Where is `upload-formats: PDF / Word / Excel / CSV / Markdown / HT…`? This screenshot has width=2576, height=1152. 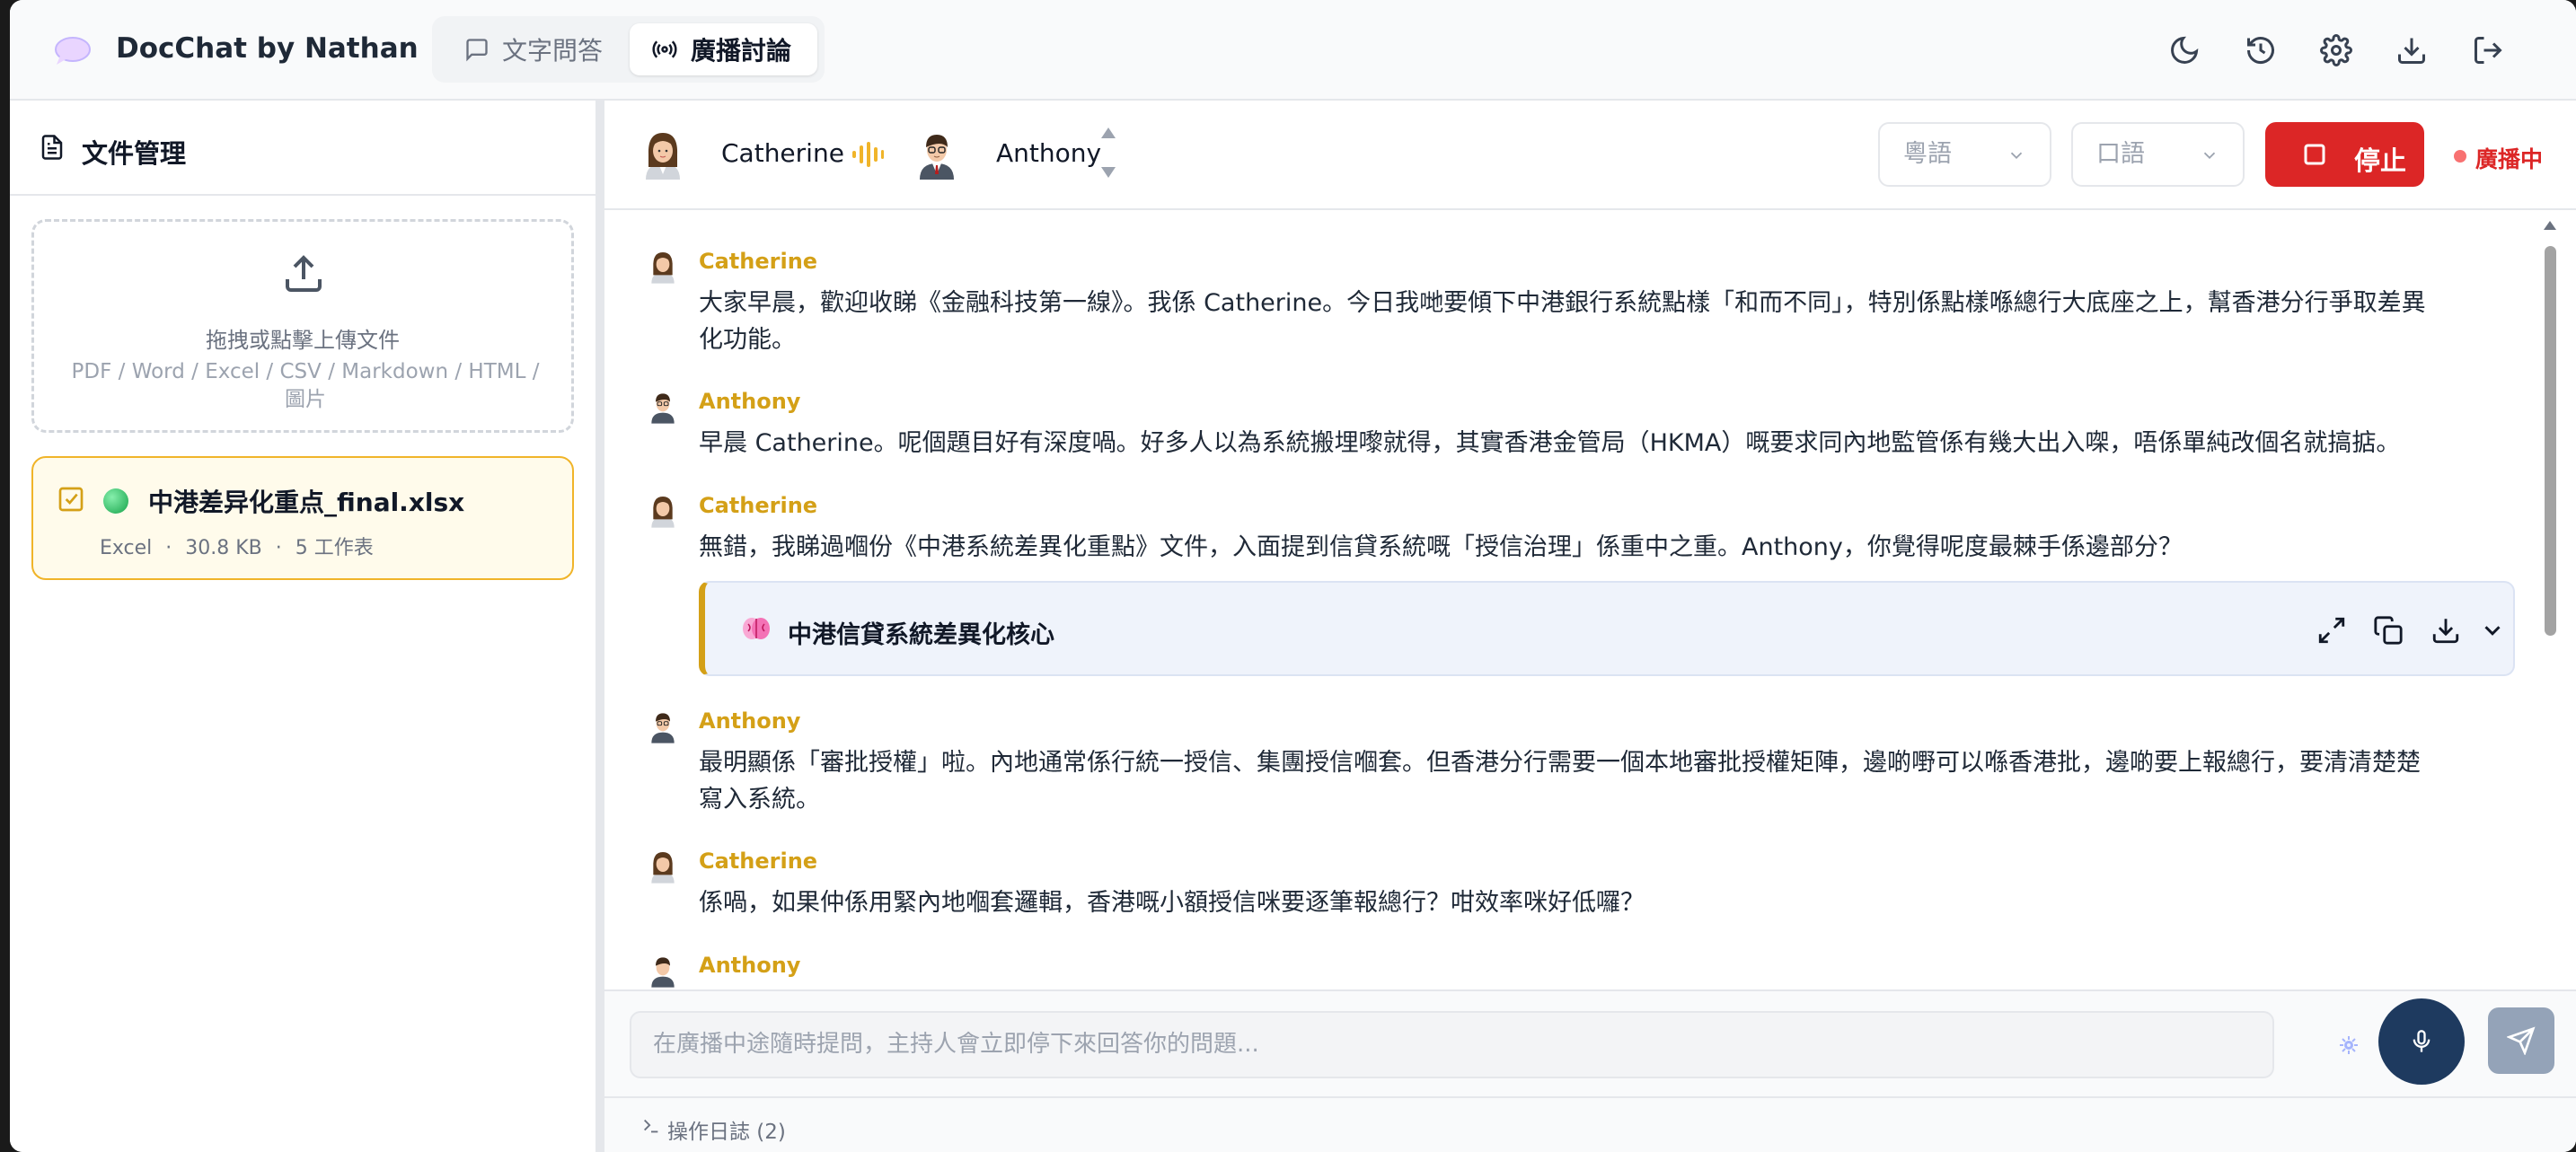
upload-formats: PDF / Word / Excel / CSV / Markdown / HT… is located at coordinates (305, 385).